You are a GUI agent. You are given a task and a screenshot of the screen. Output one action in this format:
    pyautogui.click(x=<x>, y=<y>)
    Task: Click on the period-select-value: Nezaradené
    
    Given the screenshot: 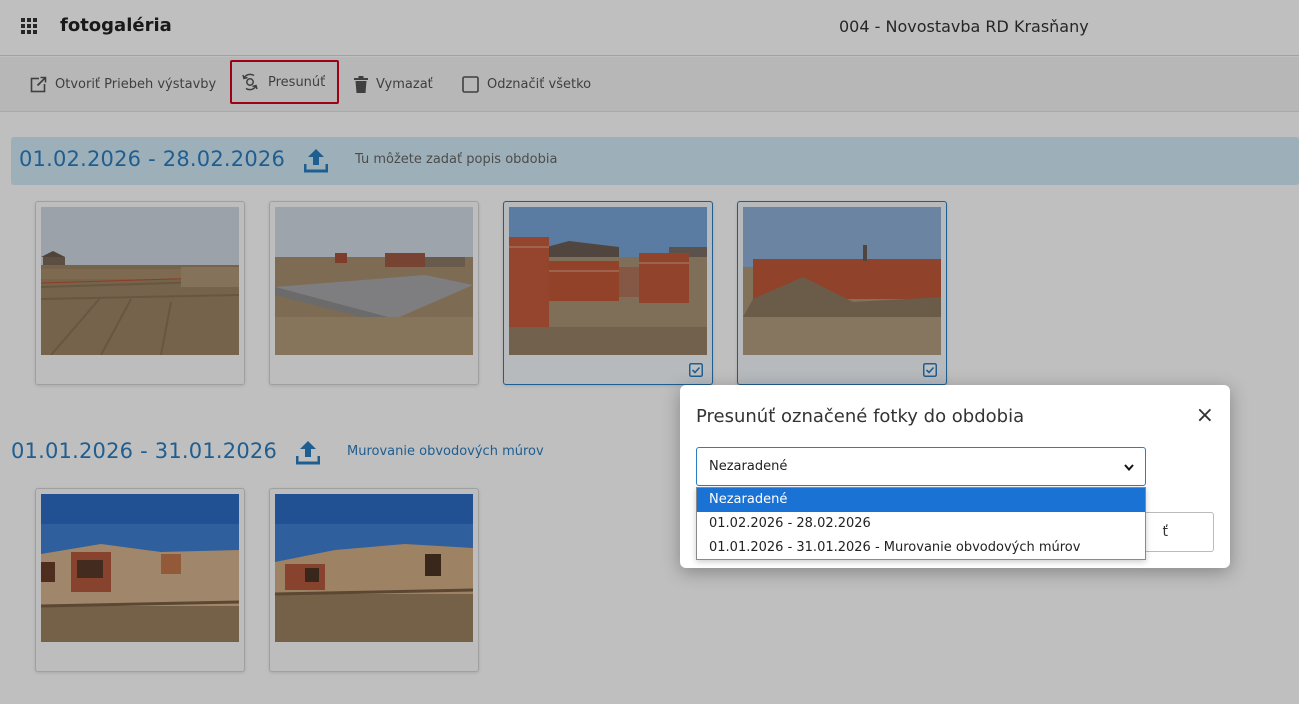 What is the action you would take?
    pyautogui.click(x=748, y=466)
    